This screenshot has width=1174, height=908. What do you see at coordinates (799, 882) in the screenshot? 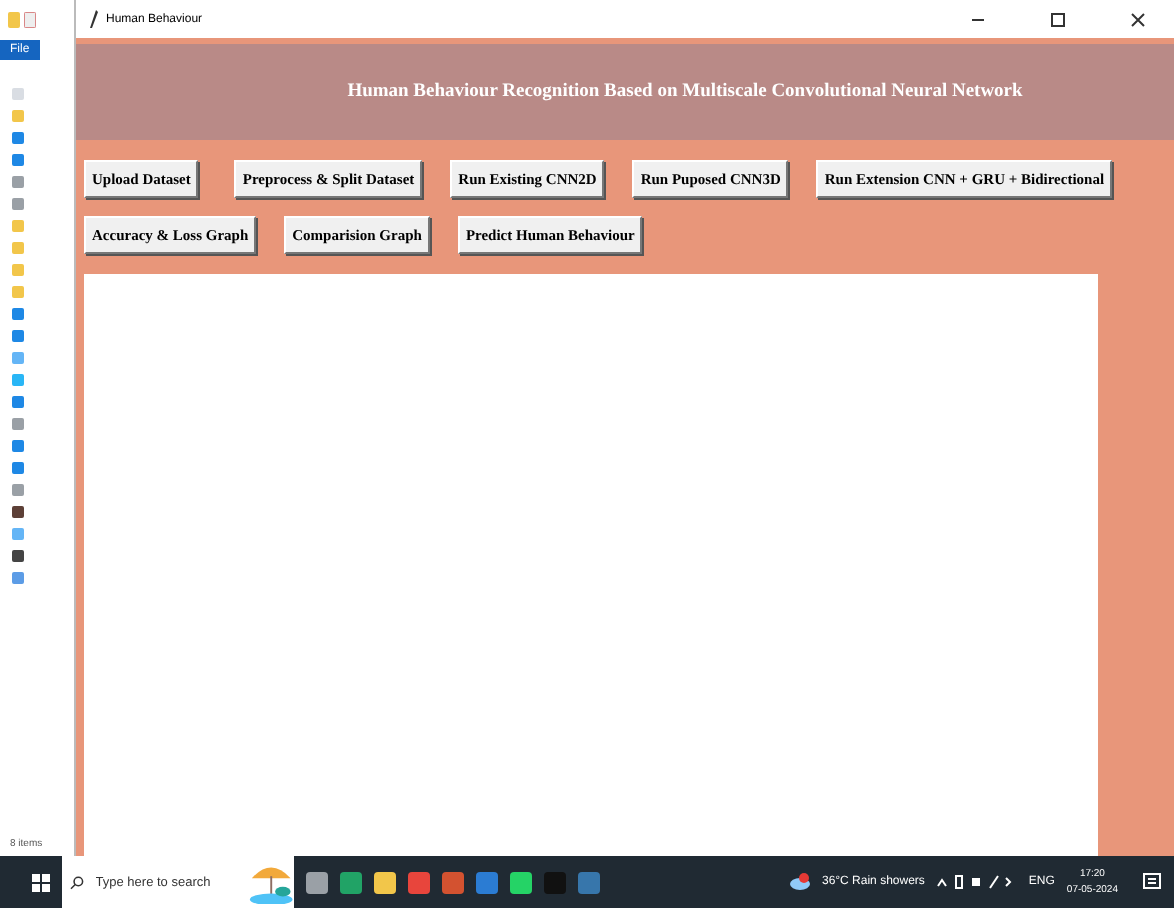
I see `weather-icon` at bounding box center [799, 882].